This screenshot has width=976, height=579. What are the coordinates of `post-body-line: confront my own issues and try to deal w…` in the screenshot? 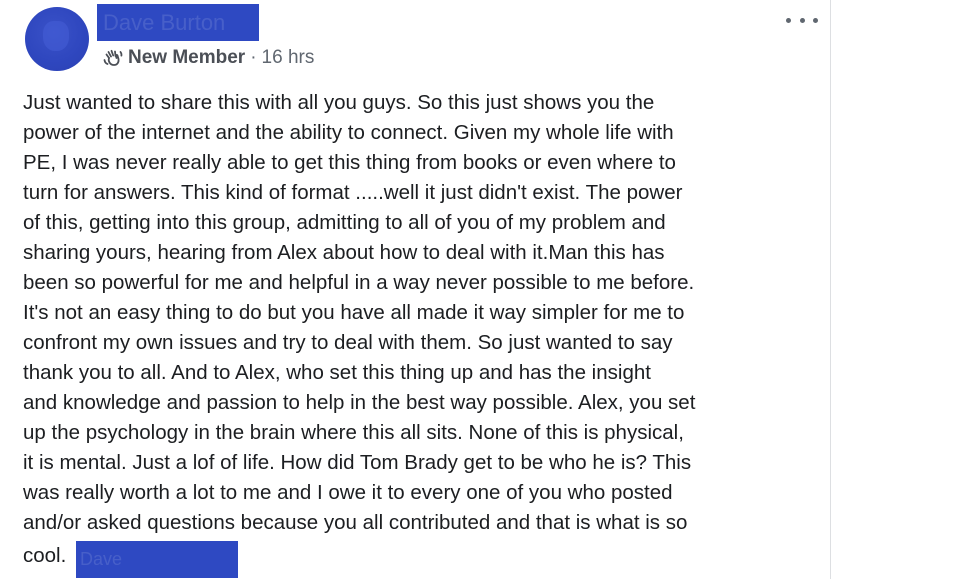 It's located at (348, 342).